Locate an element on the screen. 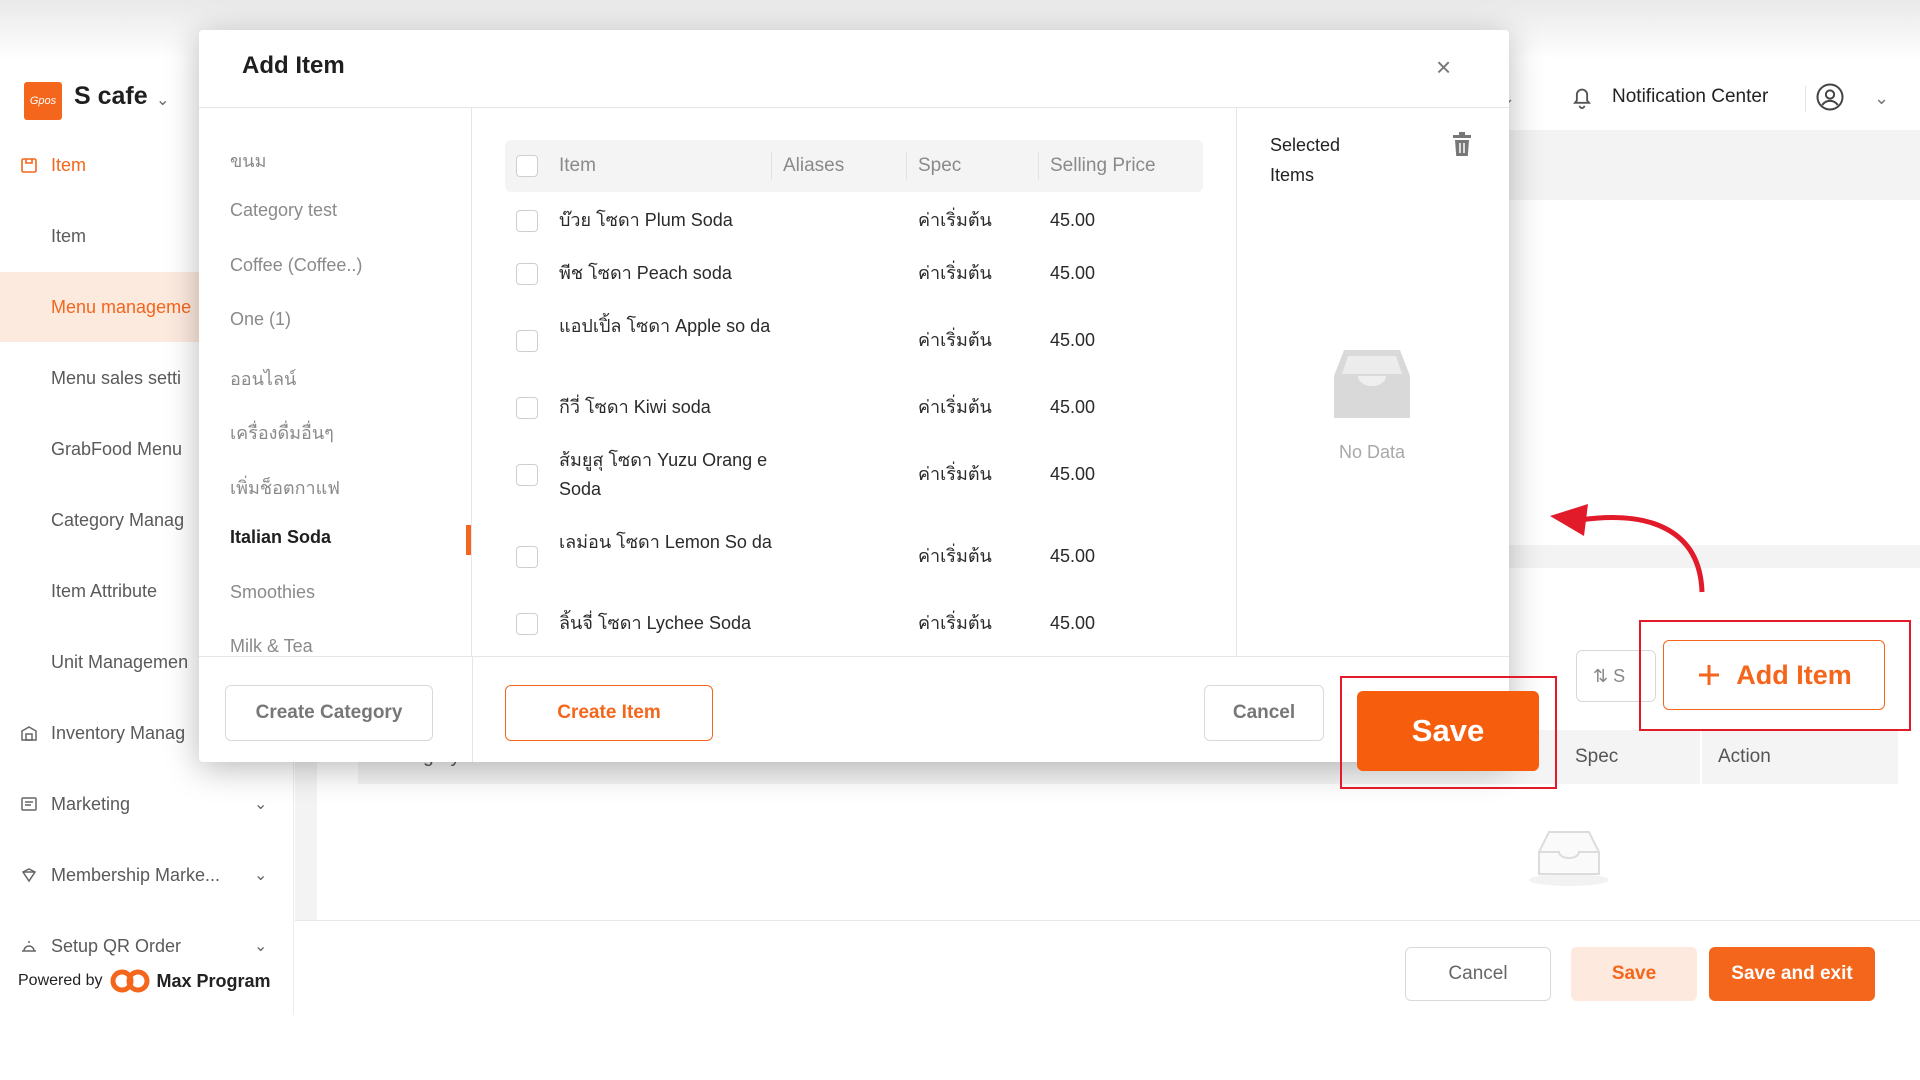  category-item: Smoothies is located at coordinates (272, 592).